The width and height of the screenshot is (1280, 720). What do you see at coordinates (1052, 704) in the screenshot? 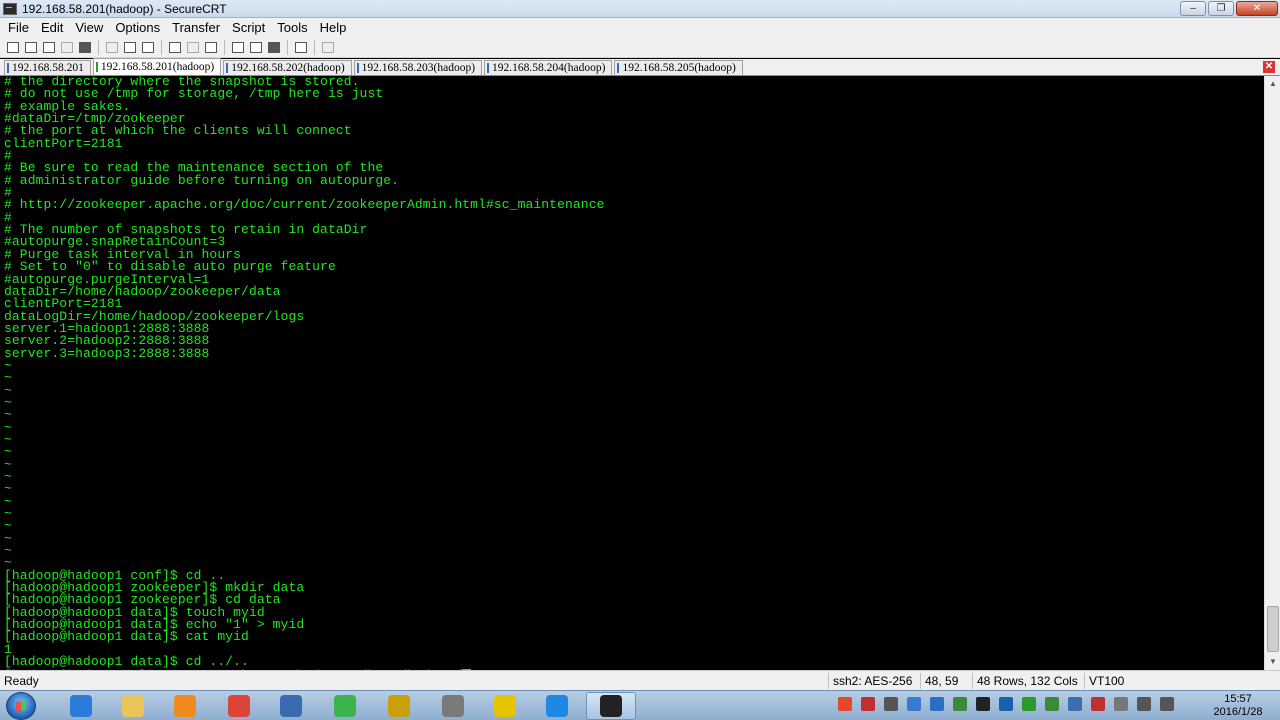
I see `shield-icon` at bounding box center [1052, 704].